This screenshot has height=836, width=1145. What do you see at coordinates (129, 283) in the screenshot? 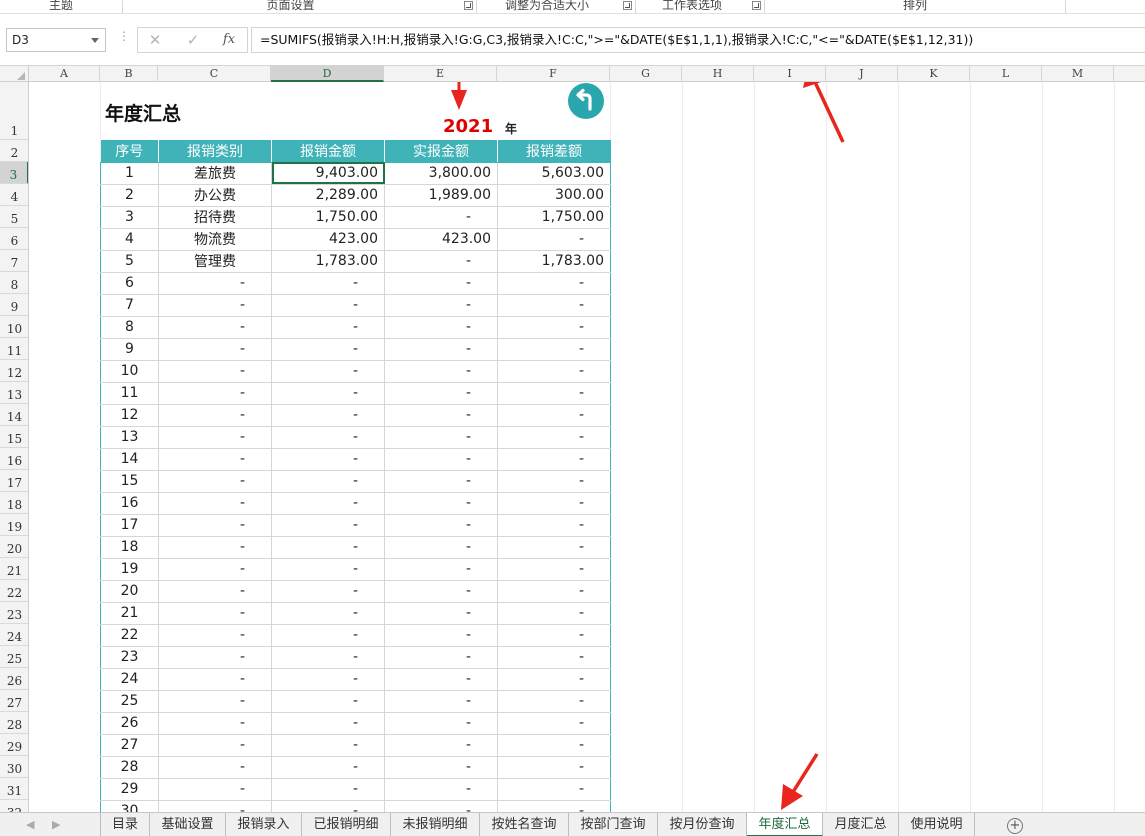
I see `cell-index: 6` at bounding box center [129, 283].